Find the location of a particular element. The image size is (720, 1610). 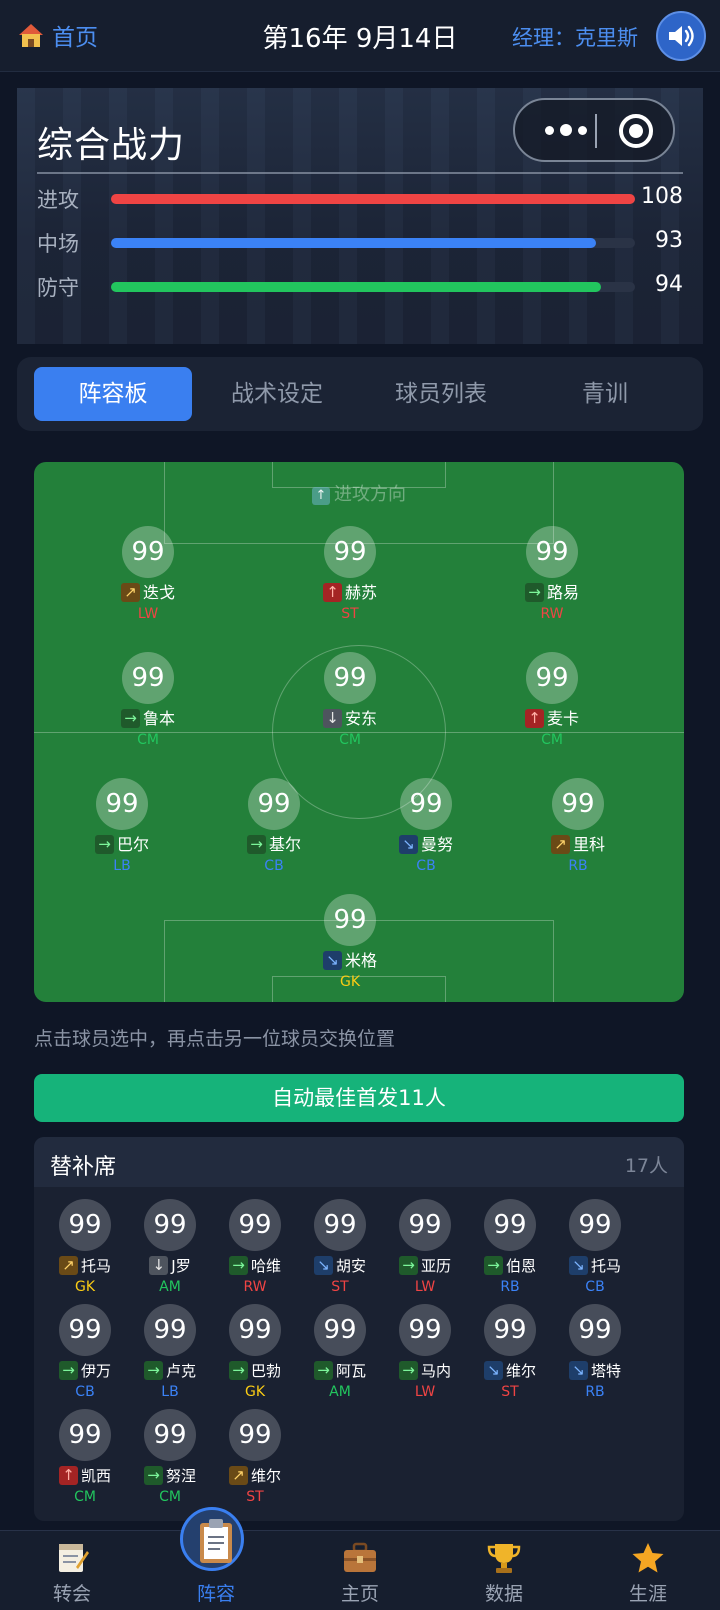

player-name: 安东 is located at coordinates (360, 718).